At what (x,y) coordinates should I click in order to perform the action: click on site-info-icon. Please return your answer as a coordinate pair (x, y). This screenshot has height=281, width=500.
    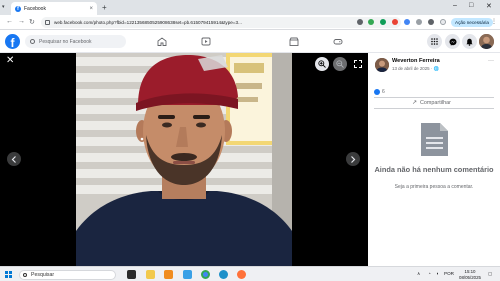
    Looking at the image, I should click on (47, 22).